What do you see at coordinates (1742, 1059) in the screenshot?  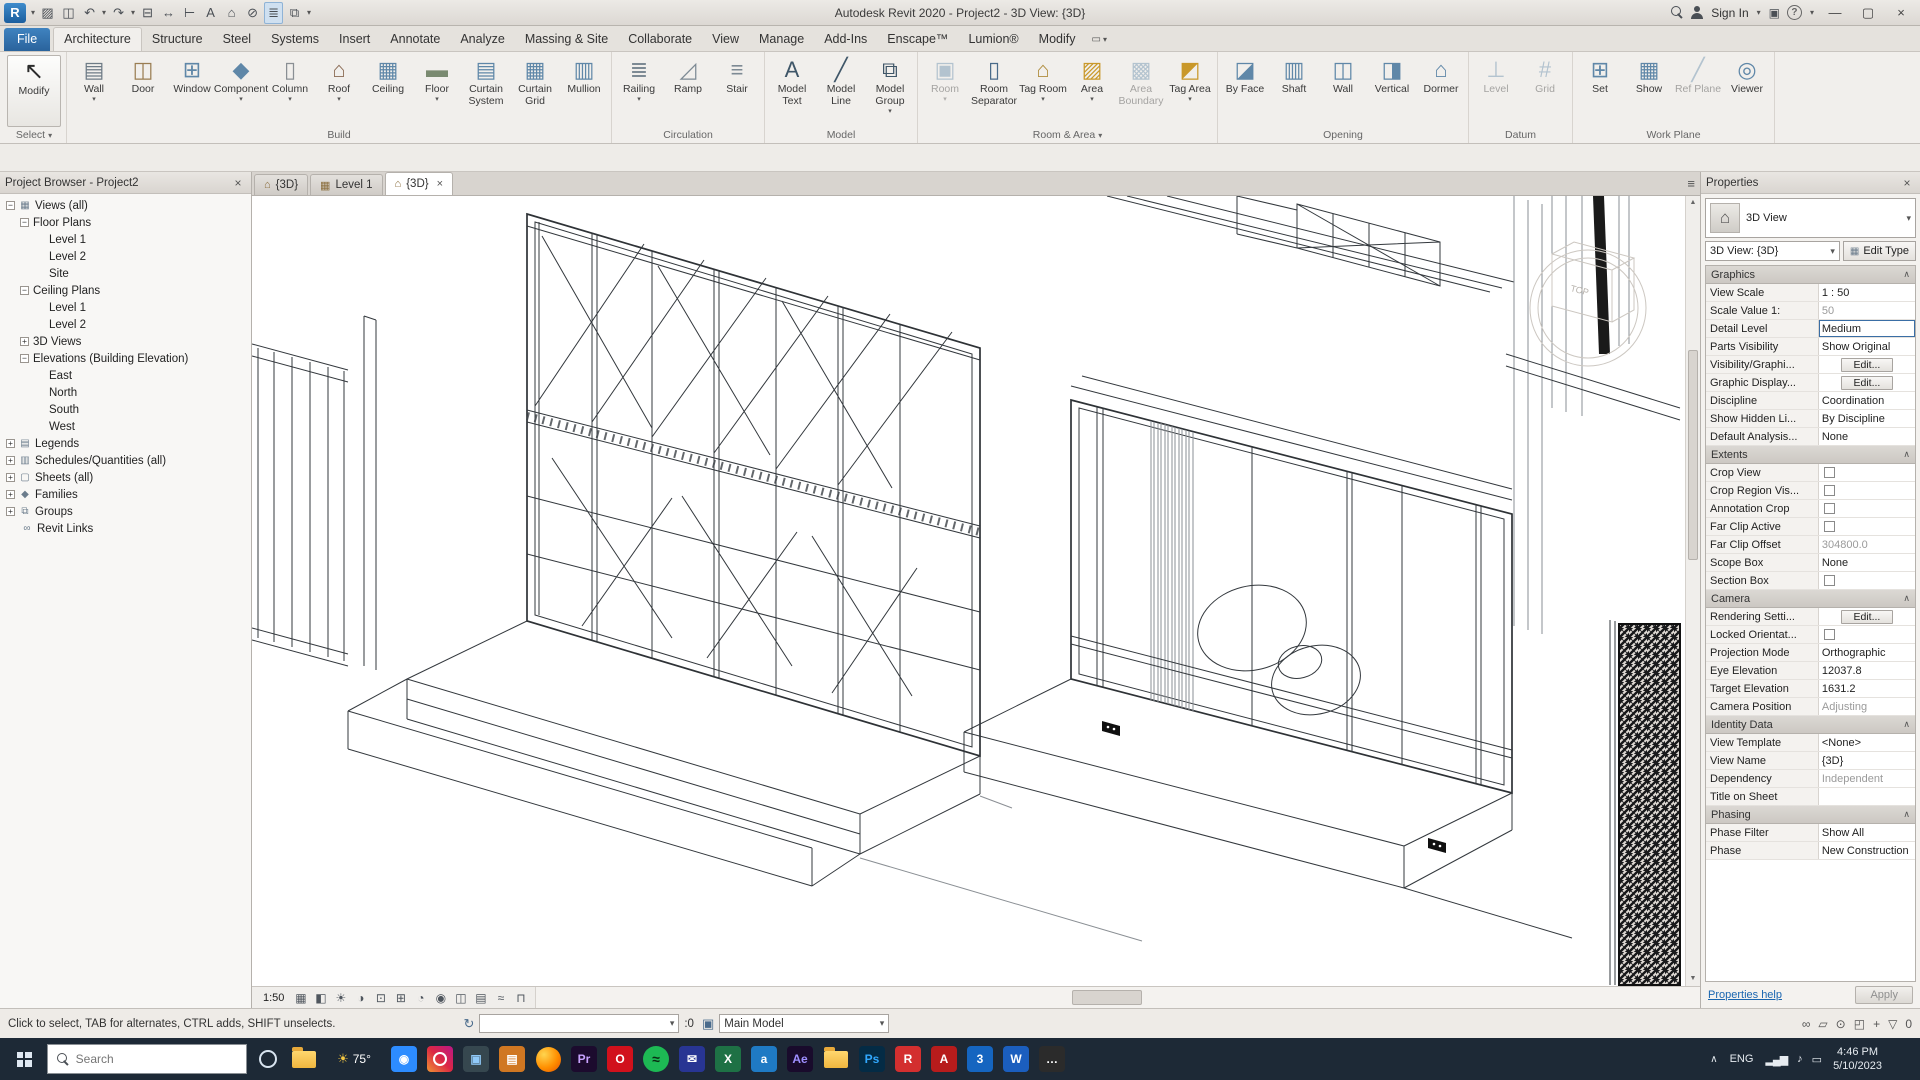 I see `language-indicator: ENG` at bounding box center [1742, 1059].